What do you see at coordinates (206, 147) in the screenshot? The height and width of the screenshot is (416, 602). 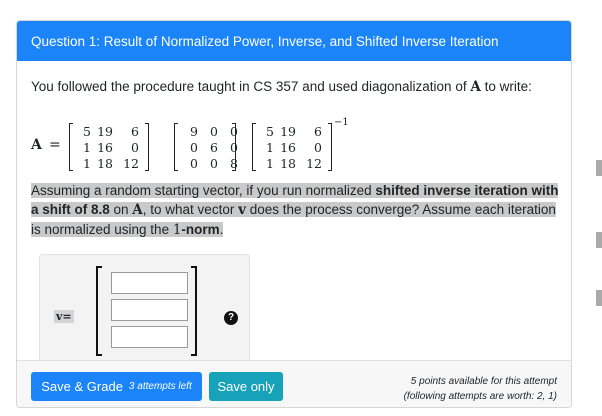 I see `matrix-d: 900060008` at bounding box center [206, 147].